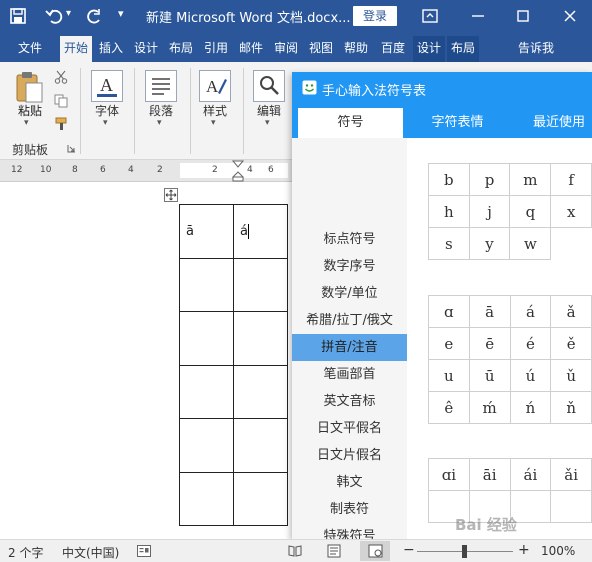  Describe the element at coordinates (463, 49) in the screenshot. I see `tab-table-layout: 布局` at that location.